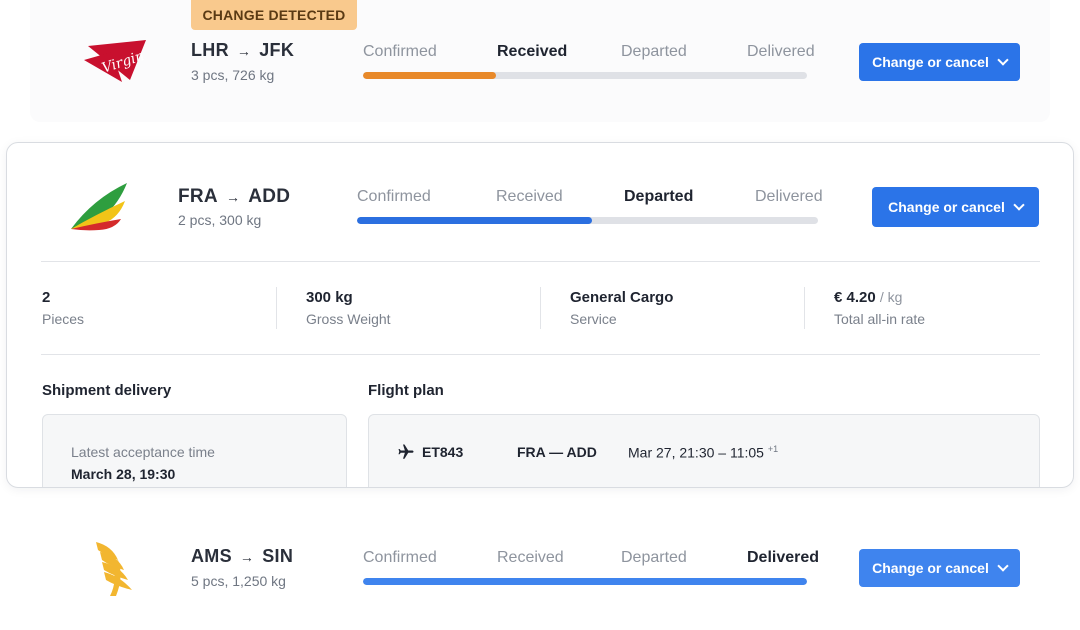  I want to click on shipment-delivery-title: Shipment delivery, so click(107, 390).